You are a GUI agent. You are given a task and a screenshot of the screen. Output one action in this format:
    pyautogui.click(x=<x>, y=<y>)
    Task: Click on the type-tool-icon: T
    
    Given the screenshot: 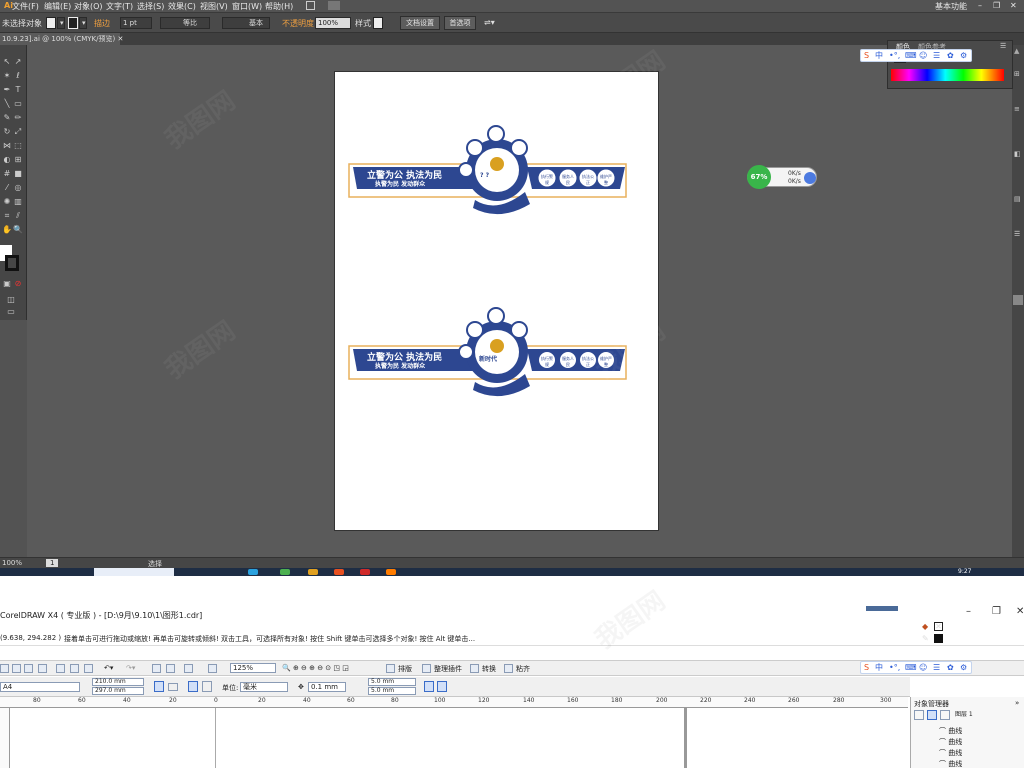 What is the action you would take?
    pyautogui.click(x=18, y=90)
    